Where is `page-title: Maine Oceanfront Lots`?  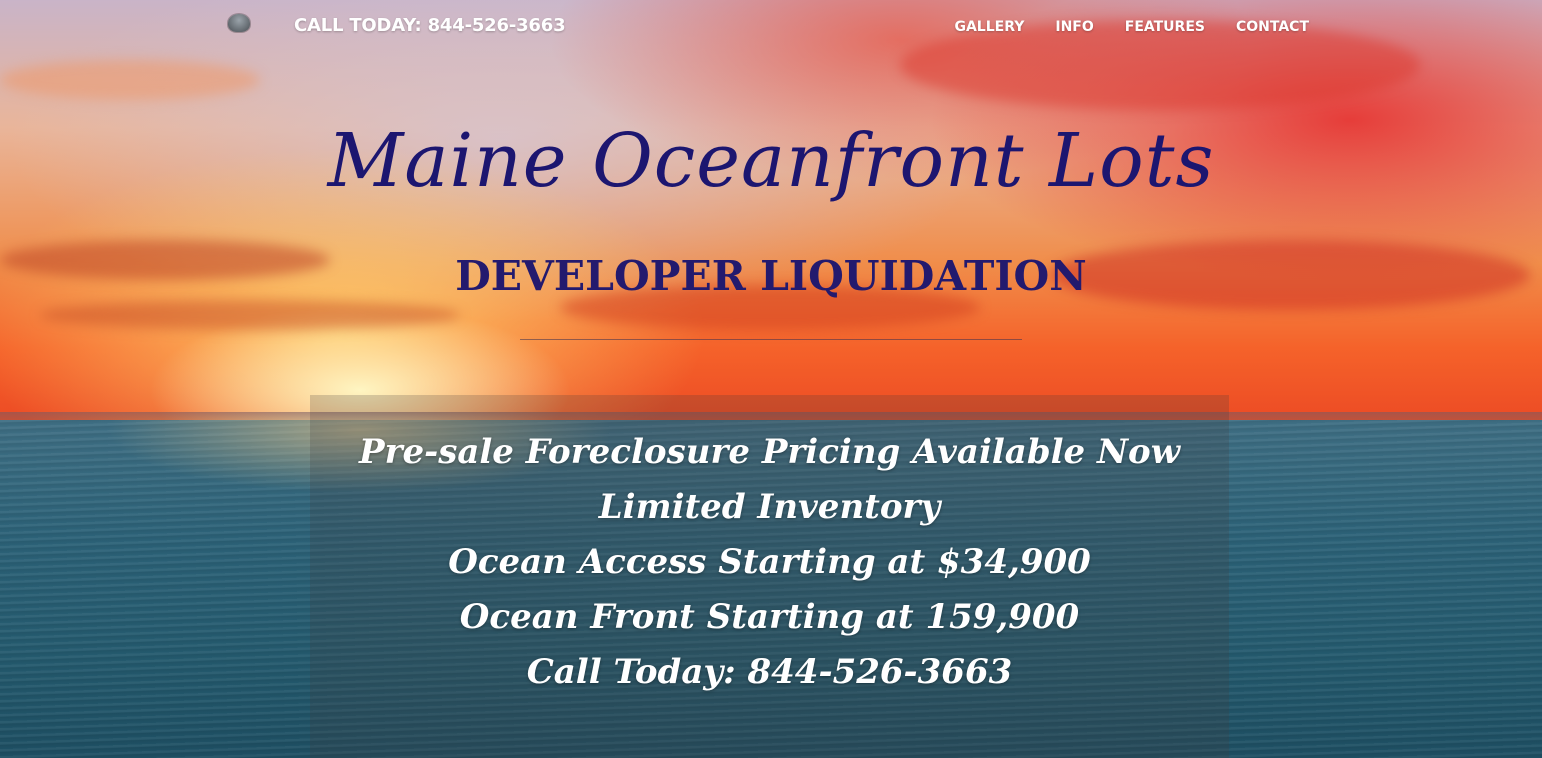 page-title: Maine Oceanfront Lots is located at coordinates (771, 161).